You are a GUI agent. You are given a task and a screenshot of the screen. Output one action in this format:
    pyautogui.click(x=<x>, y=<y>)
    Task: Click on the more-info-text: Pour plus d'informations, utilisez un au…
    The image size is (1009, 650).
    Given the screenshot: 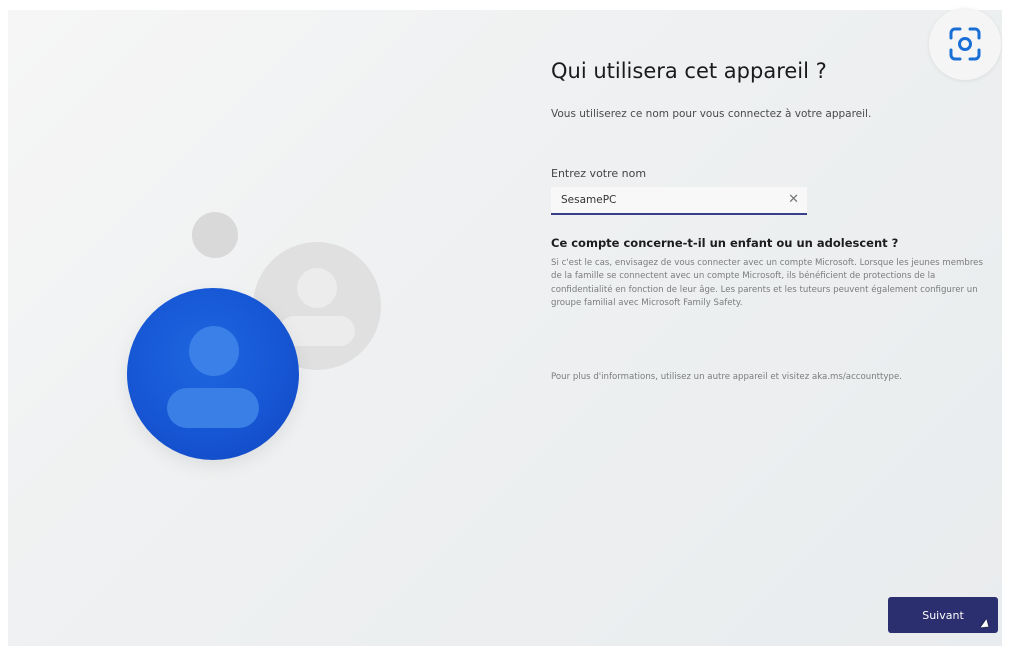 What is the action you would take?
    pyautogui.click(x=726, y=377)
    